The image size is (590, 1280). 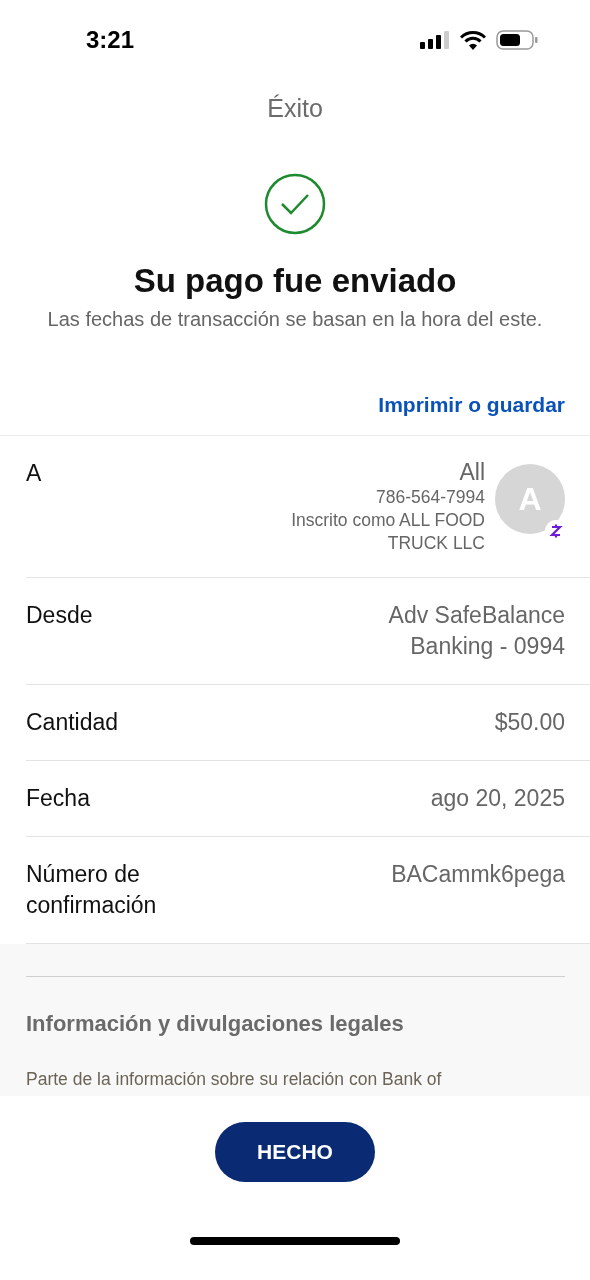 What do you see at coordinates (471, 405) in the screenshot?
I see `print-save-link: Imprimir o guardar` at bounding box center [471, 405].